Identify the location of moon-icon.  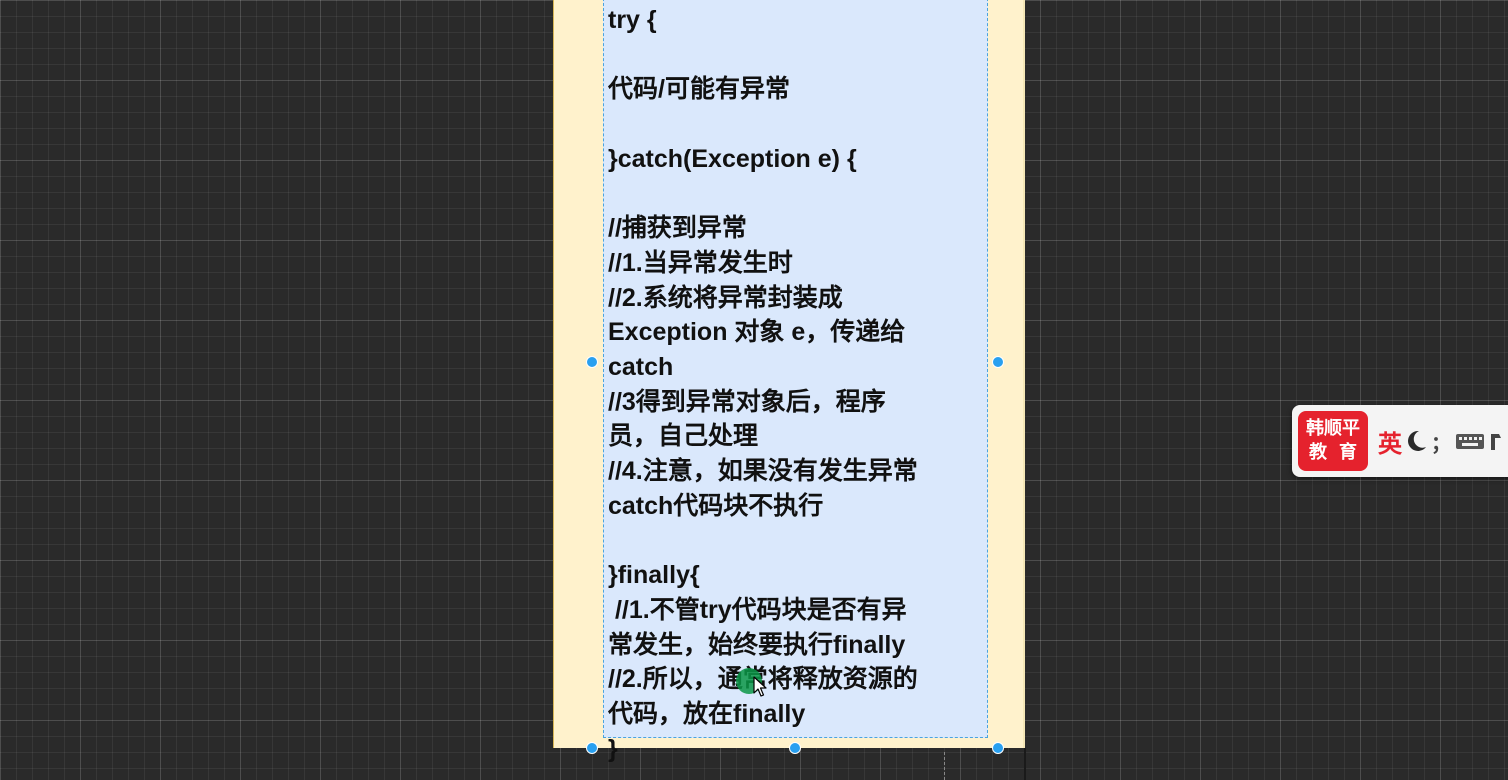
(1417, 441).